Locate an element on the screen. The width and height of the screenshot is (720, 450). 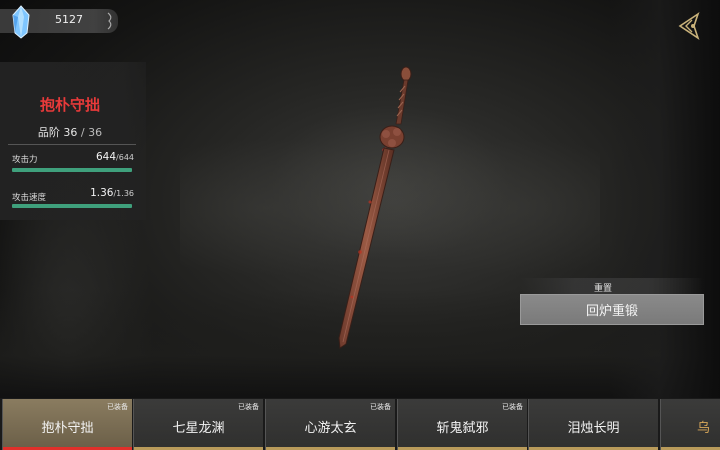
currency-display: 5127 is located at coordinates (59, 22).